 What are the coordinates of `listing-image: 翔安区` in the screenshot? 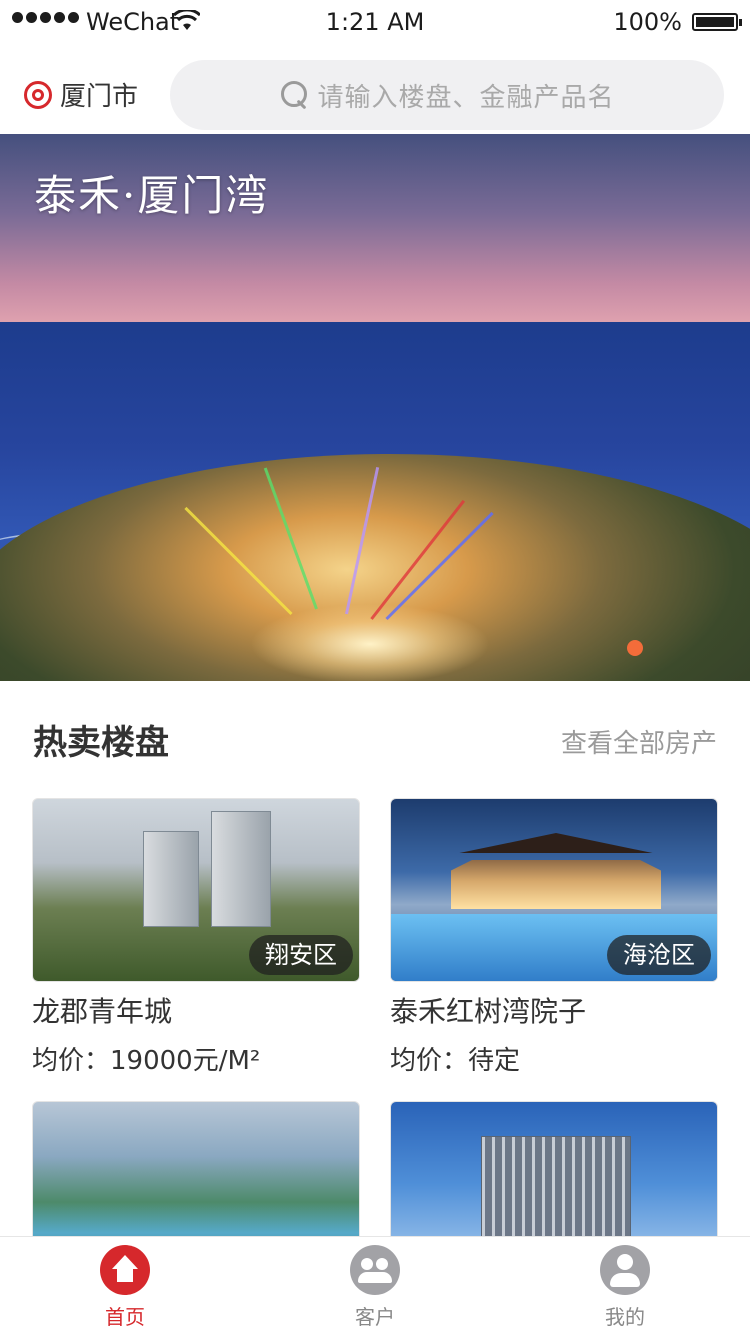 It's located at (196, 890).